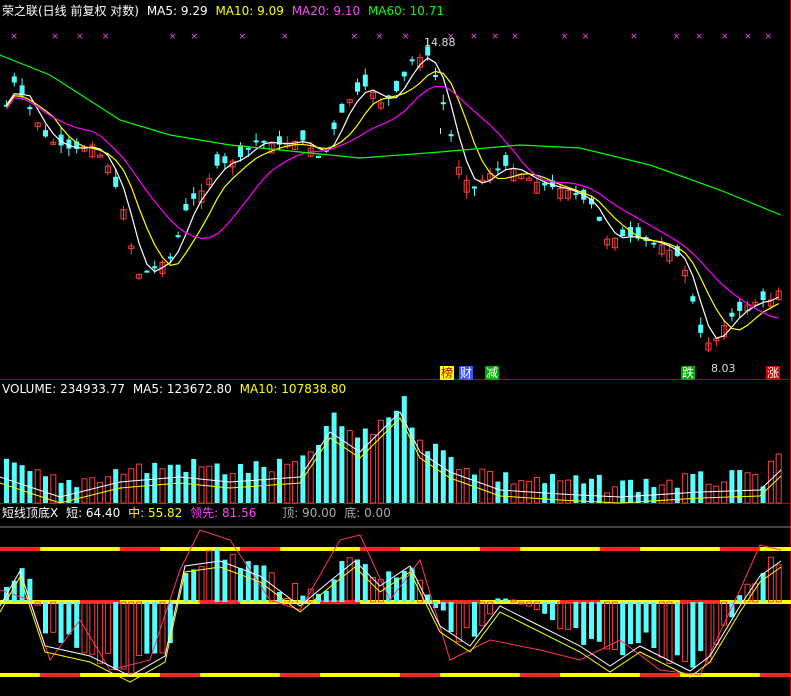 This screenshot has height=696, width=791. Describe the element at coordinates (773, 373) in the screenshot. I see `tag-zhang: 涨` at that location.